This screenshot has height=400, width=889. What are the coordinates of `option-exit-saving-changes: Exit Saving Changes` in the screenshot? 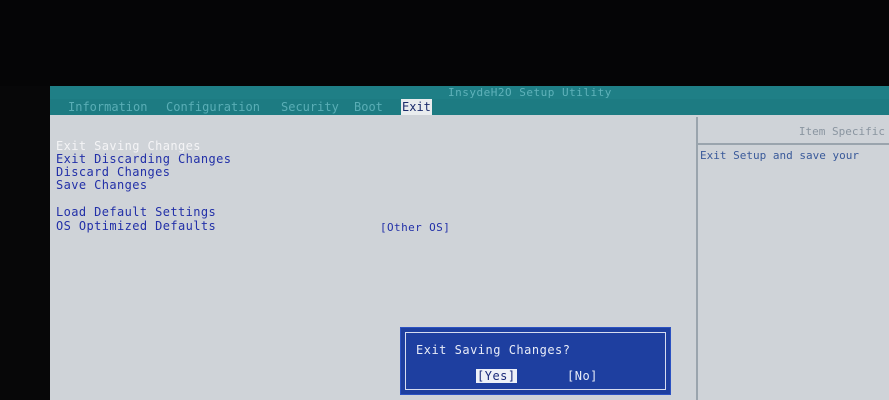 It's located at (128, 146).